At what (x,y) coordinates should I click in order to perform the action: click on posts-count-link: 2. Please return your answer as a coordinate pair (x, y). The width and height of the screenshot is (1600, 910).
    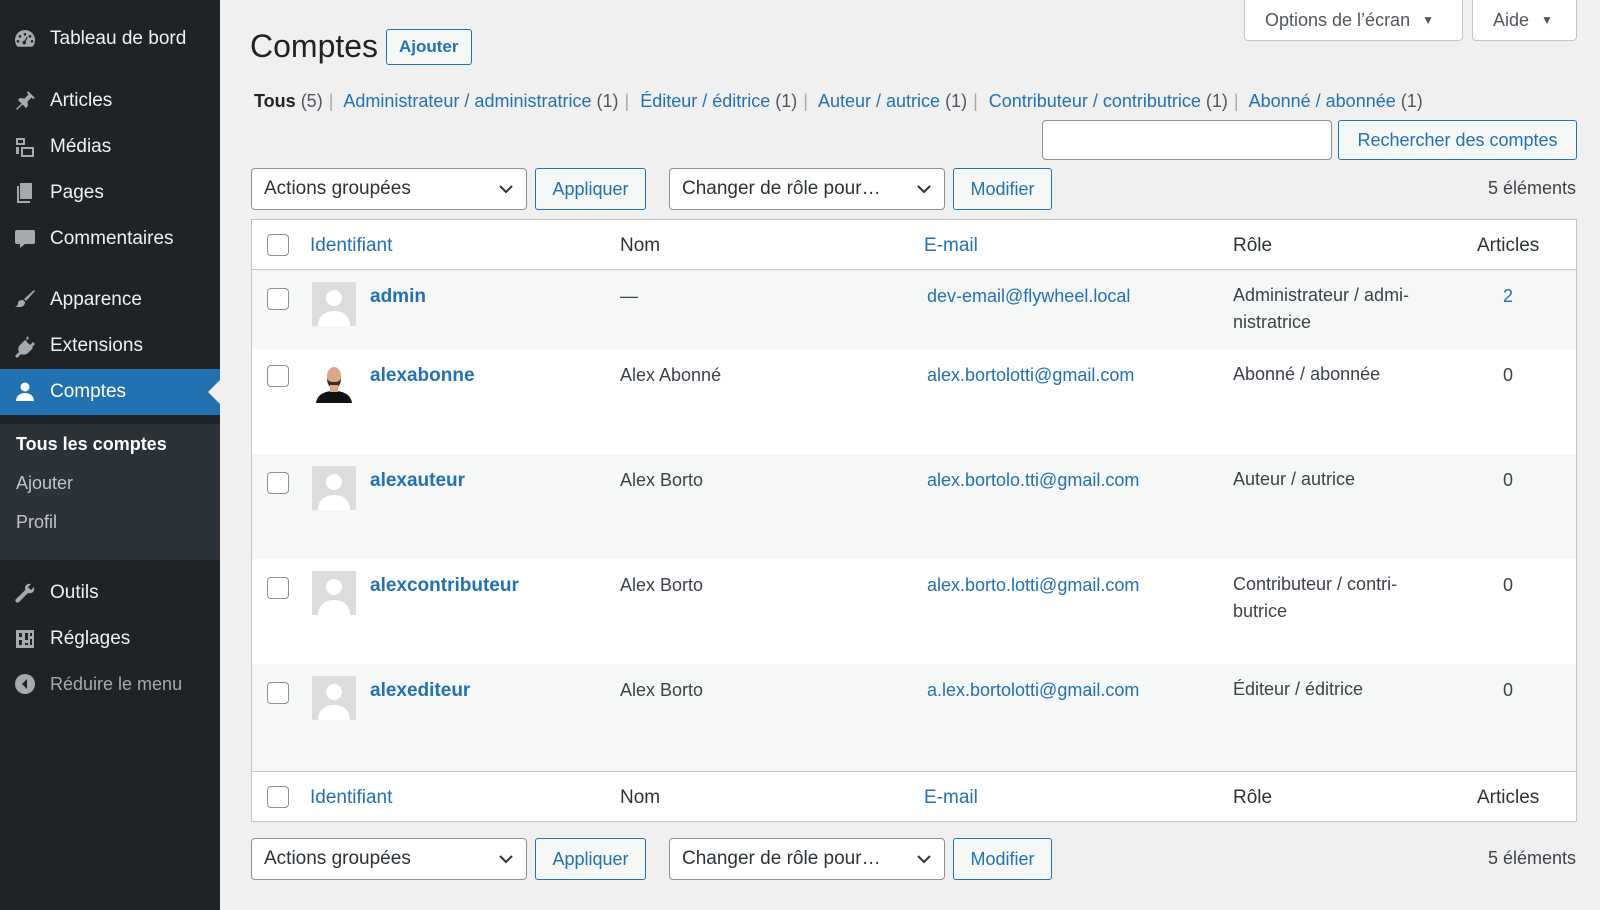
    Looking at the image, I should click on (1508, 296).